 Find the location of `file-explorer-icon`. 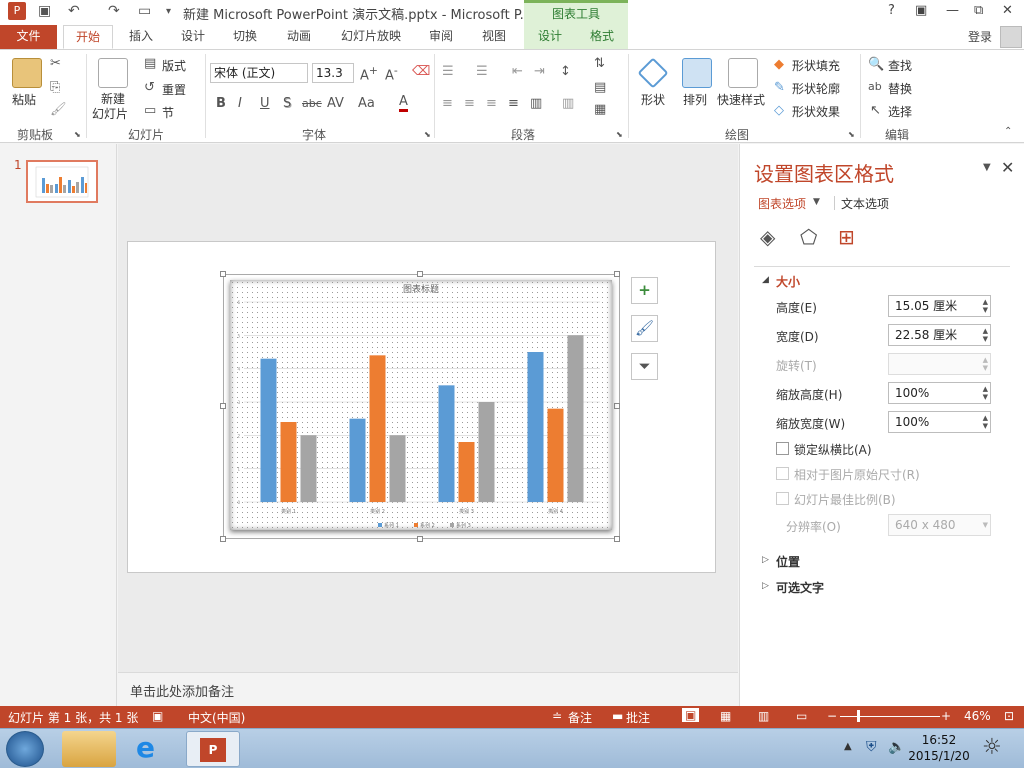

file-explorer-icon is located at coordinates (89, 749).